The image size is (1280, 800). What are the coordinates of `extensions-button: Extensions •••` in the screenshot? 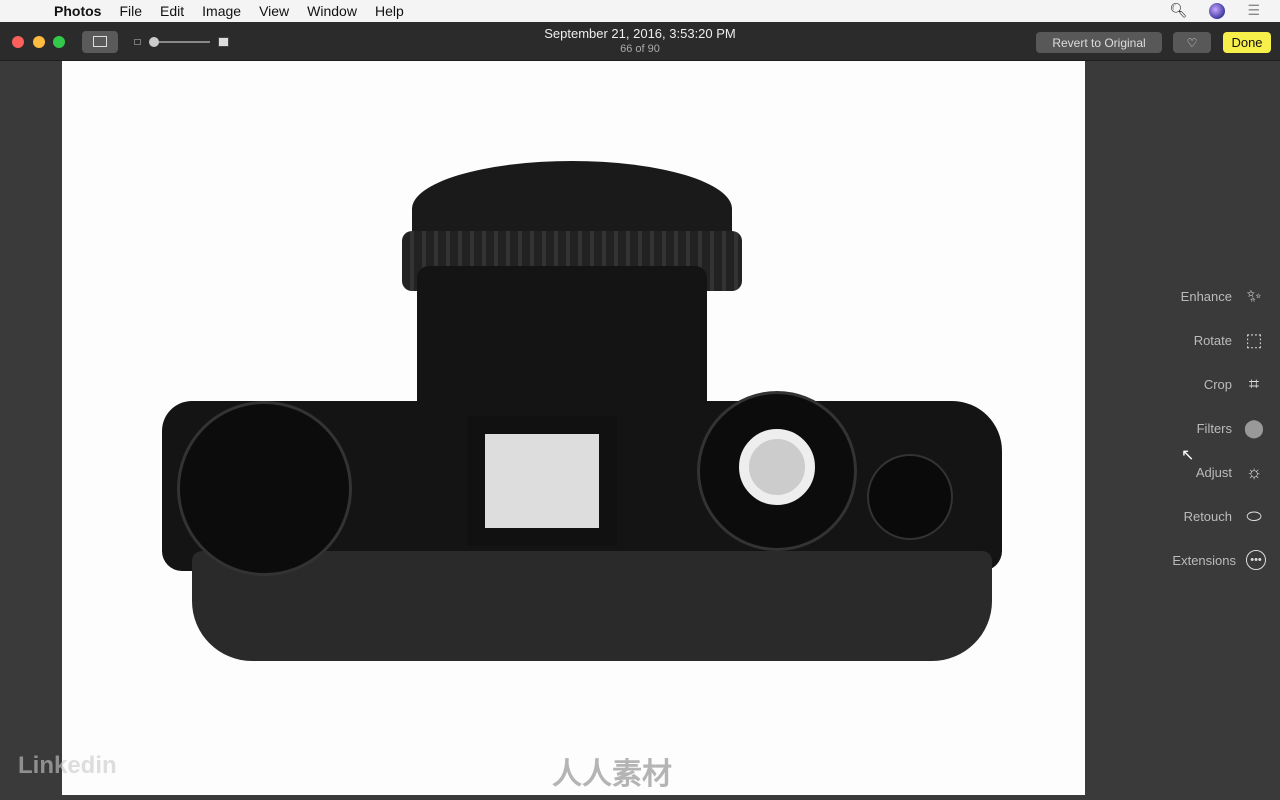 It's located at (1219, 560).